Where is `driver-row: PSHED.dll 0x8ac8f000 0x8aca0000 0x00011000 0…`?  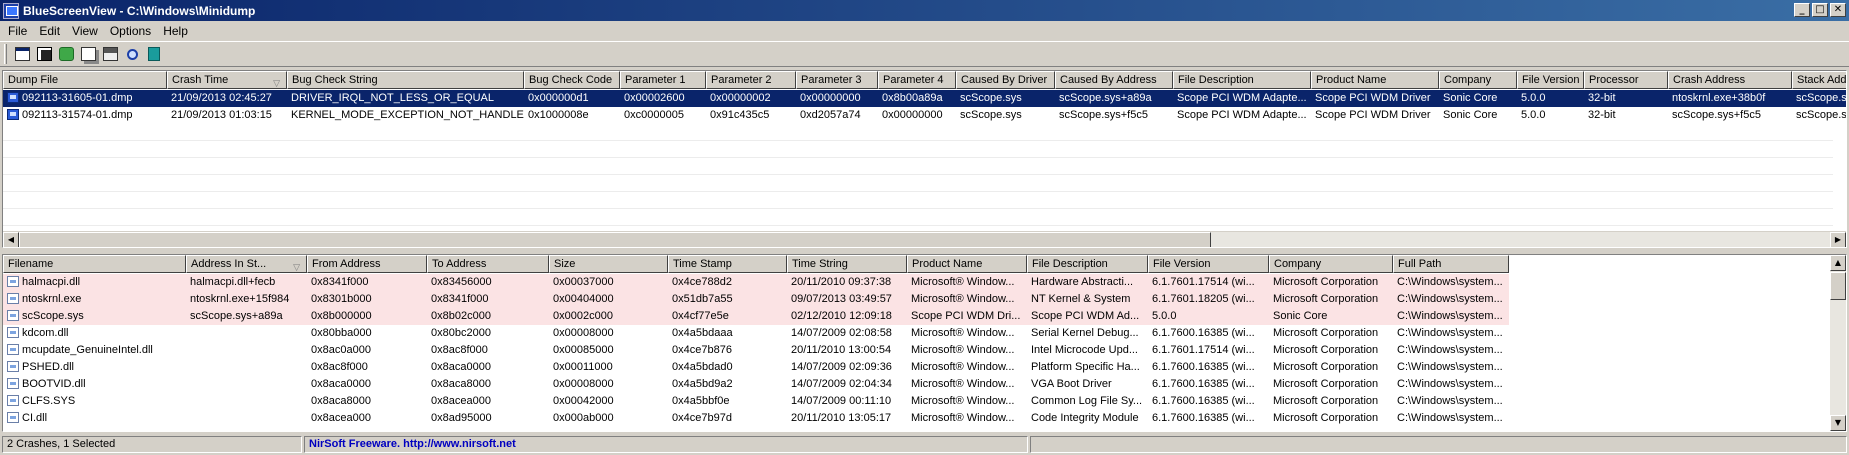 driver-row: PSHED.dll 0x8ac8f000 0x8aca0000 0x00011000 0… is located at coordinates (756, 367).